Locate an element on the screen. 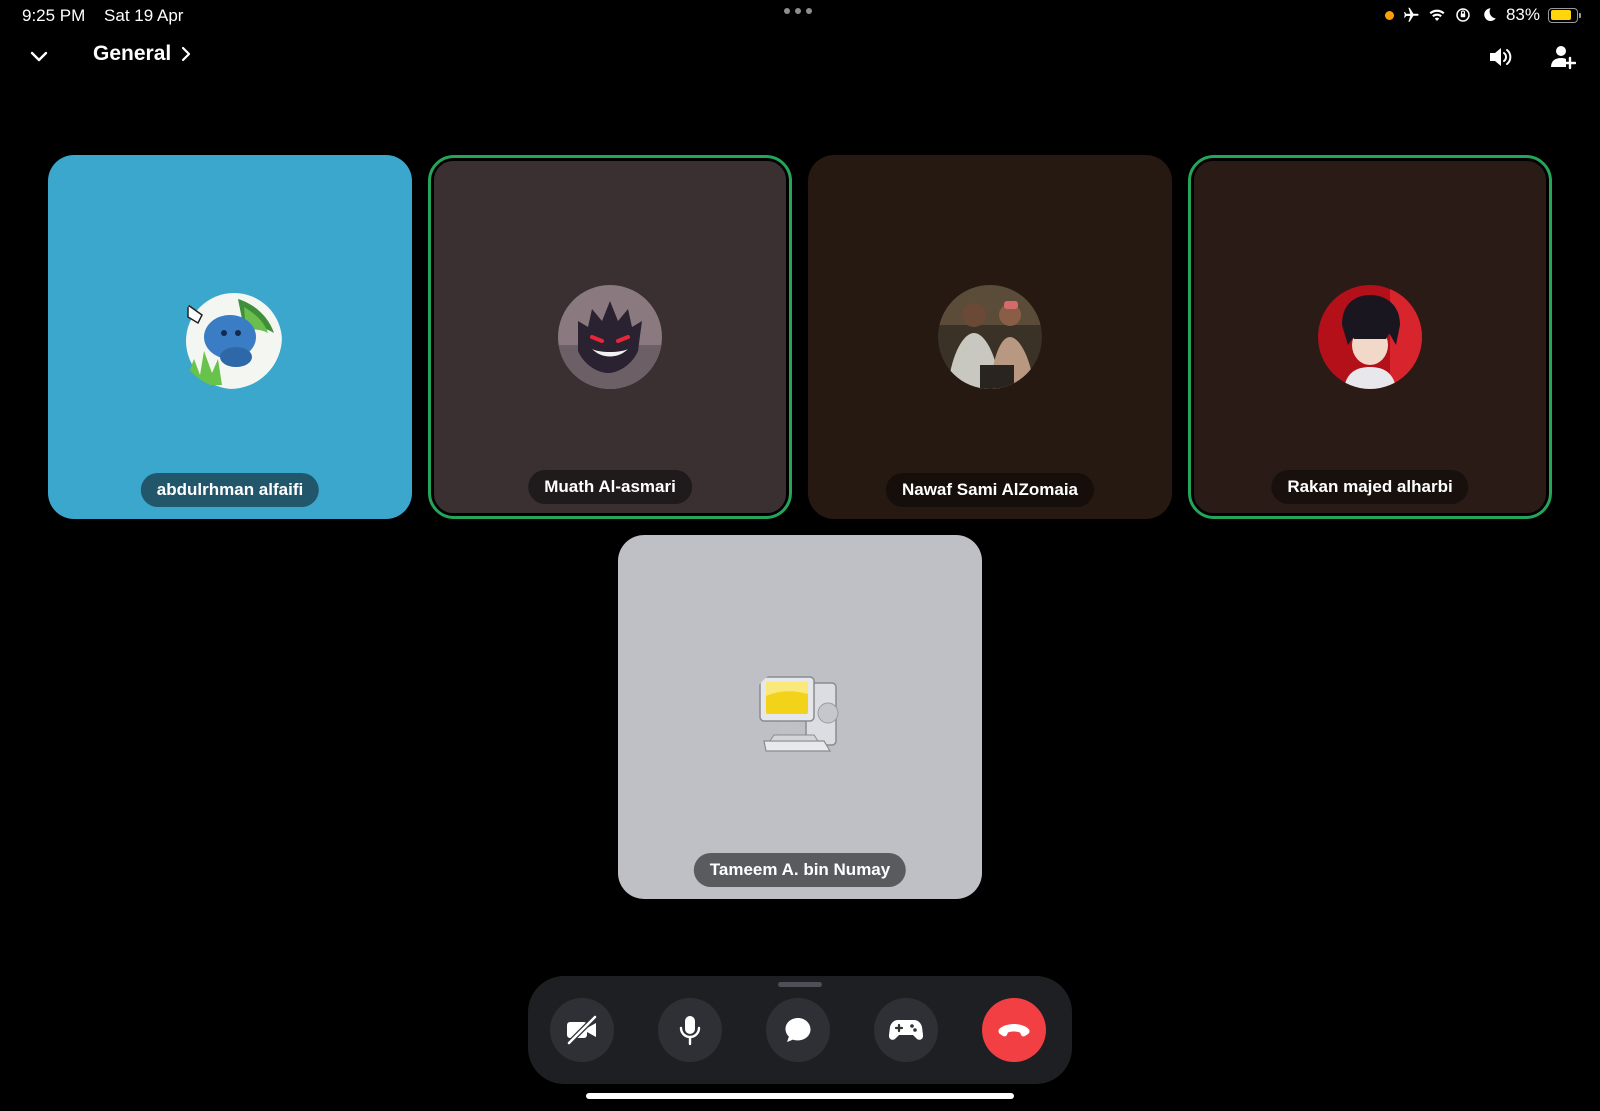 Image resolution: width=1600 pixels, height=1111 pixels. moon-icon is located at coordinates (1490, 14).